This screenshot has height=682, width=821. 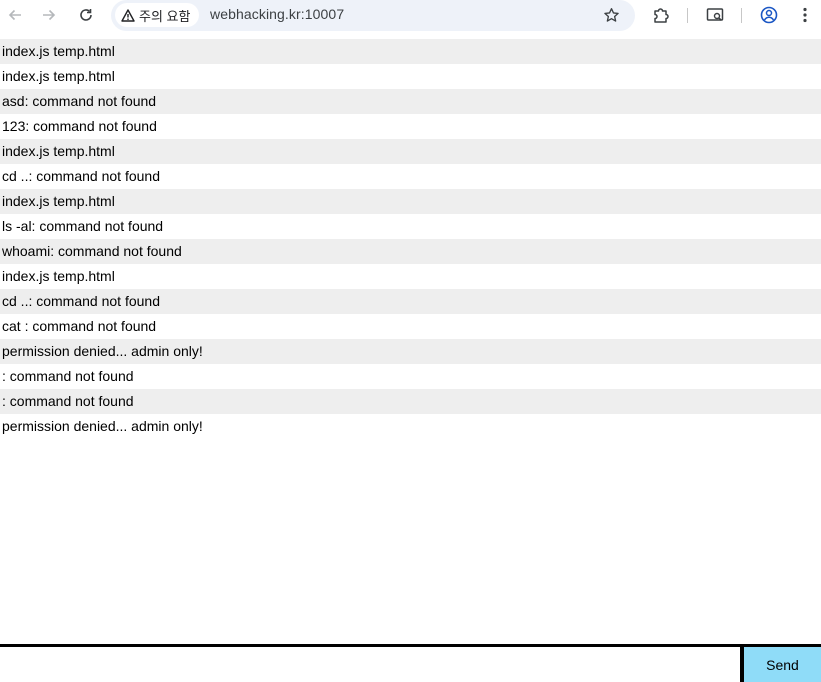 I want to click on log-line: cat : command not found, so click(x=410, y=326).